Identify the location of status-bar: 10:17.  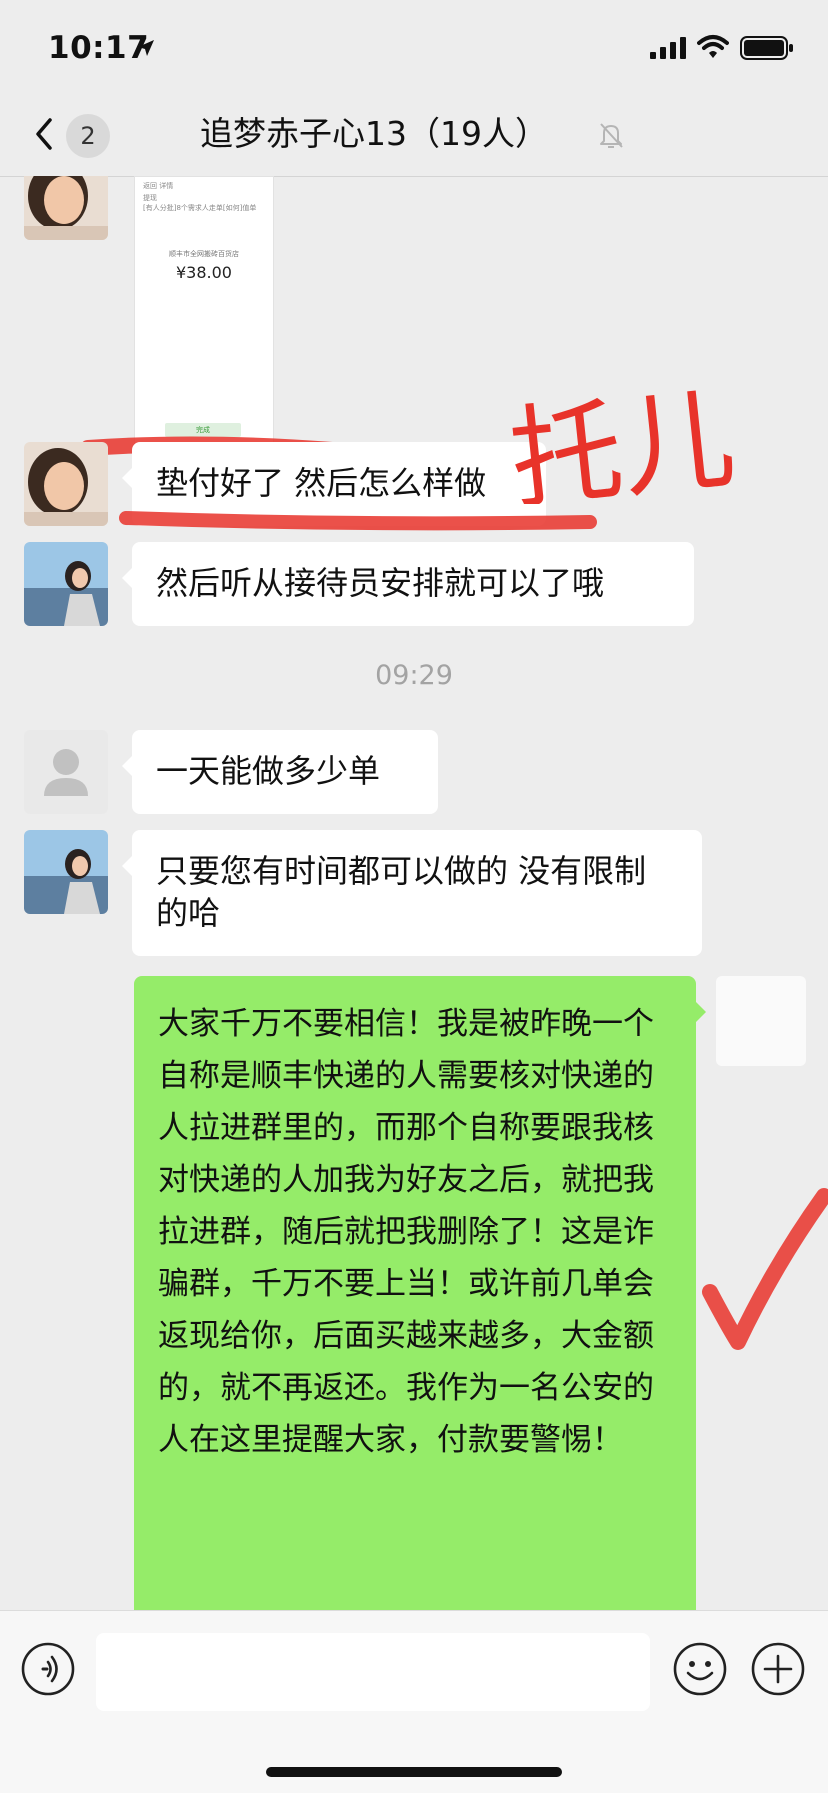
(414, 50).